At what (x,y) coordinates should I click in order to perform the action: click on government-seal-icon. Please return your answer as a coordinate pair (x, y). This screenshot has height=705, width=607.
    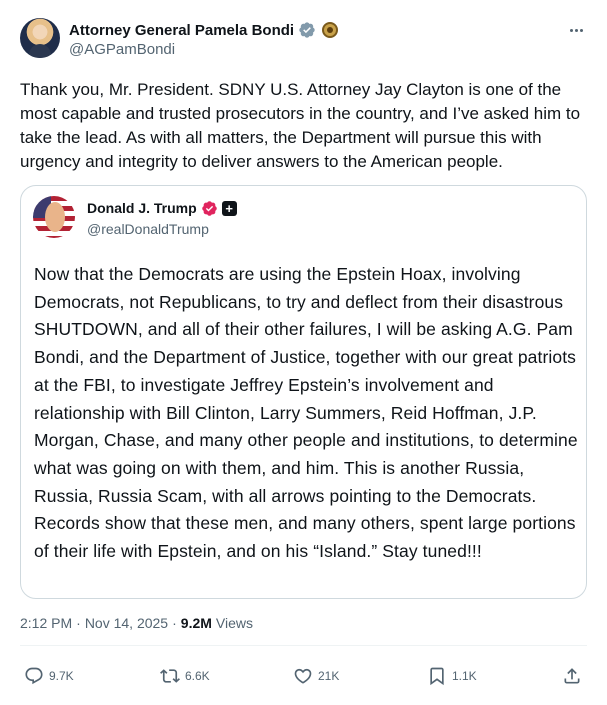
    Looking at the image, I should click on (330, 30).